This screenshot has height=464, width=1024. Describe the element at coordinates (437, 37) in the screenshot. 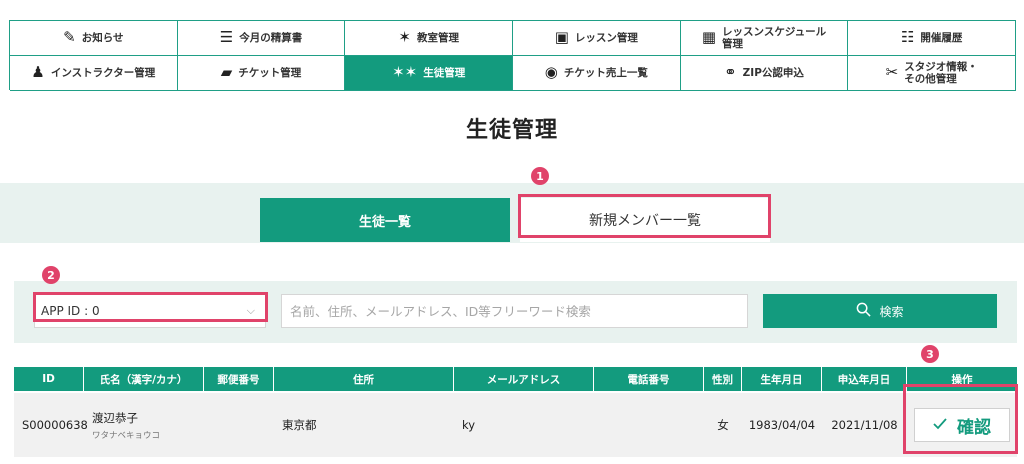

I see `nav-label: 教室管理` at that location.